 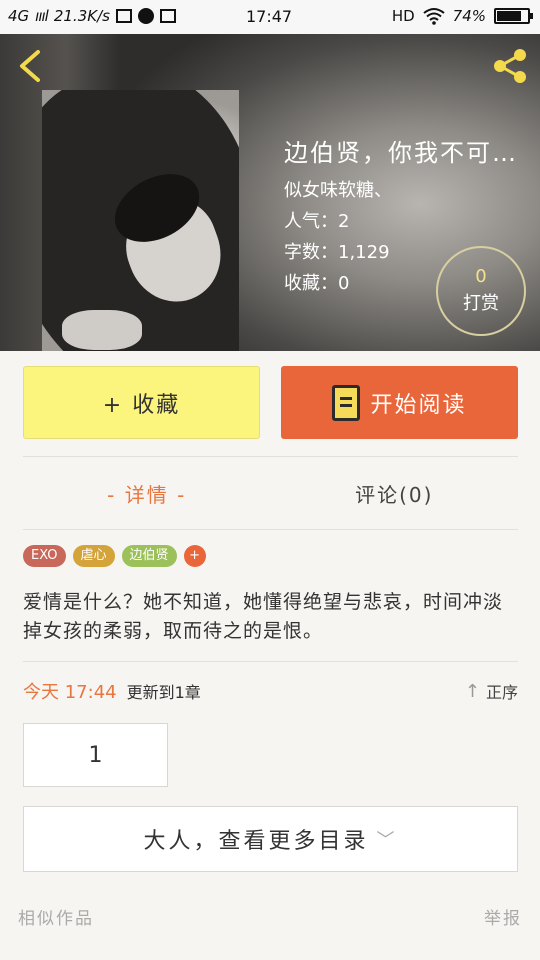 I want to click on share-icon, so click(x=510, y=66).